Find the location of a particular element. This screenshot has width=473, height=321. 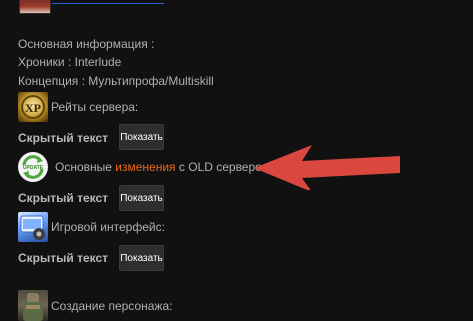

rates-label: Рейты сервера: is located at coordinates (95, 107).